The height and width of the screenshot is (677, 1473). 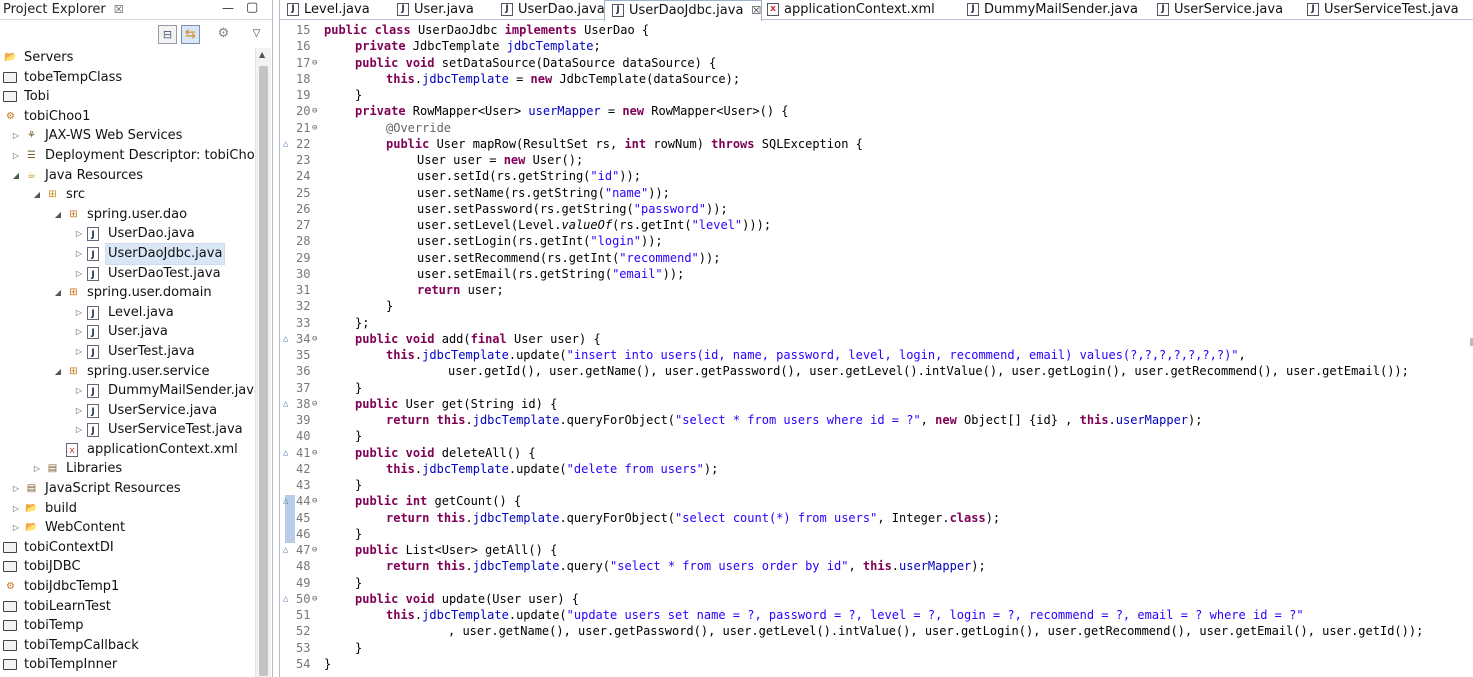 I want to click on tree-item: ▷ J UserDao.java, so click(x=129, y=234).